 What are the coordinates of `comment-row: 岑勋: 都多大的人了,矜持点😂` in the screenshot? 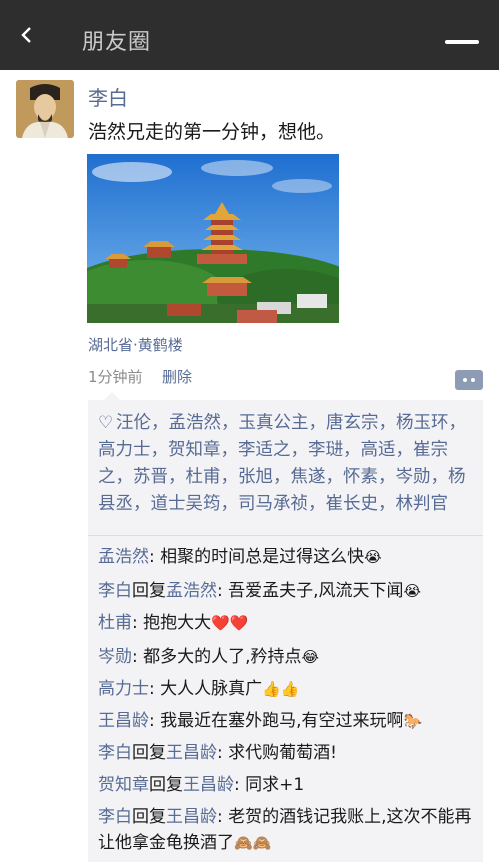 It's located at (288, 657).